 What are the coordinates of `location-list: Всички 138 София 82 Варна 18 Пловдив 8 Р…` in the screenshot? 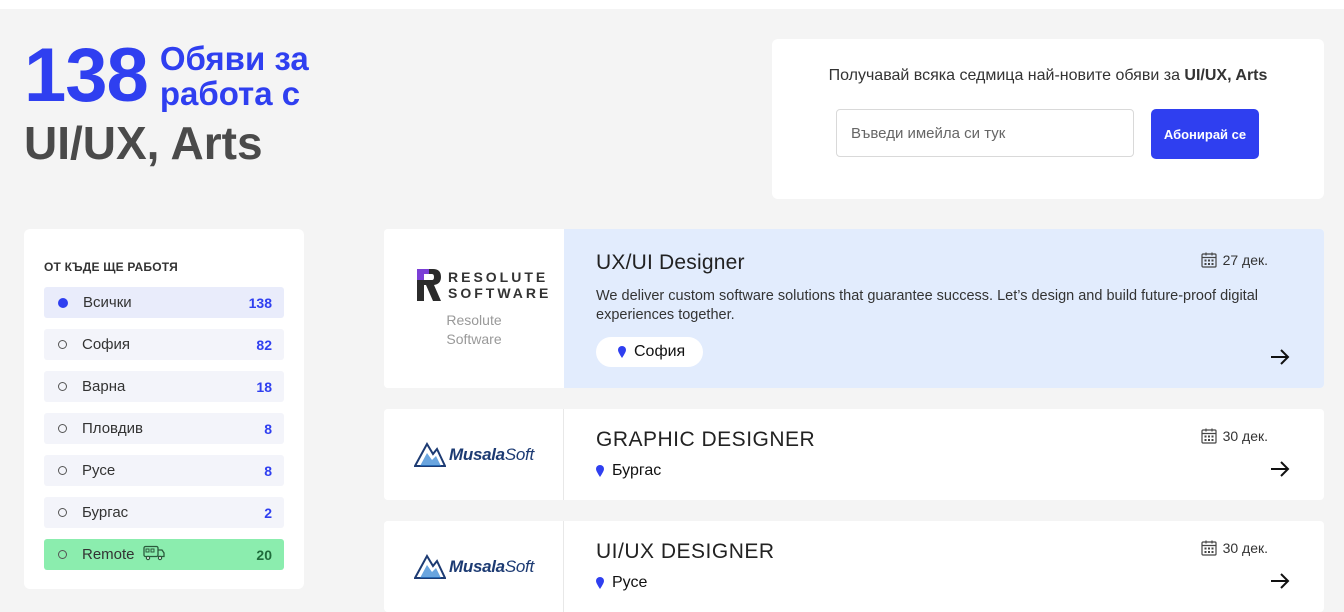 It's located at (164, 434).